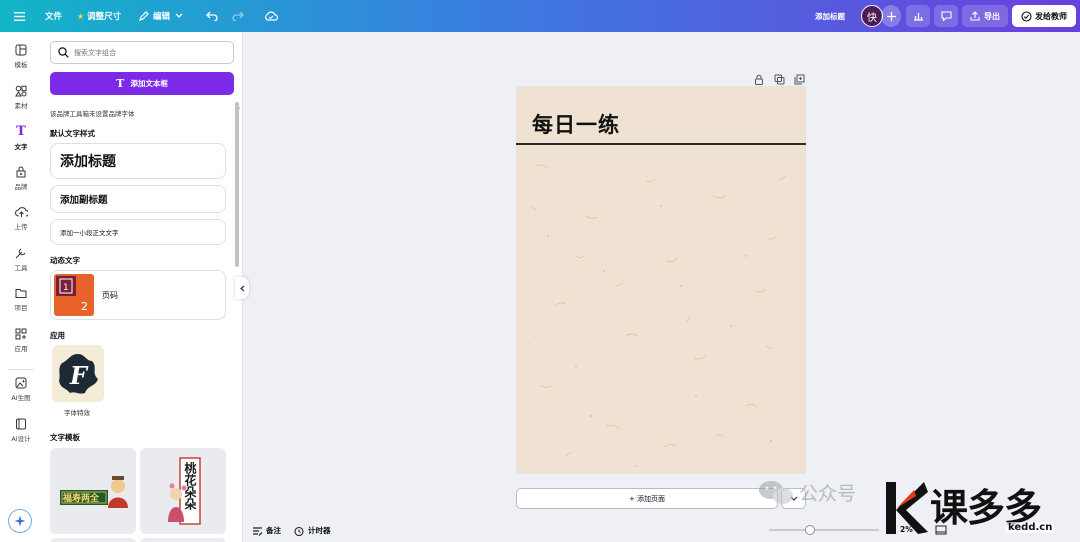 The image size is (1080, 542). I want to click on font-effects-icon: F, so click(78, 373).